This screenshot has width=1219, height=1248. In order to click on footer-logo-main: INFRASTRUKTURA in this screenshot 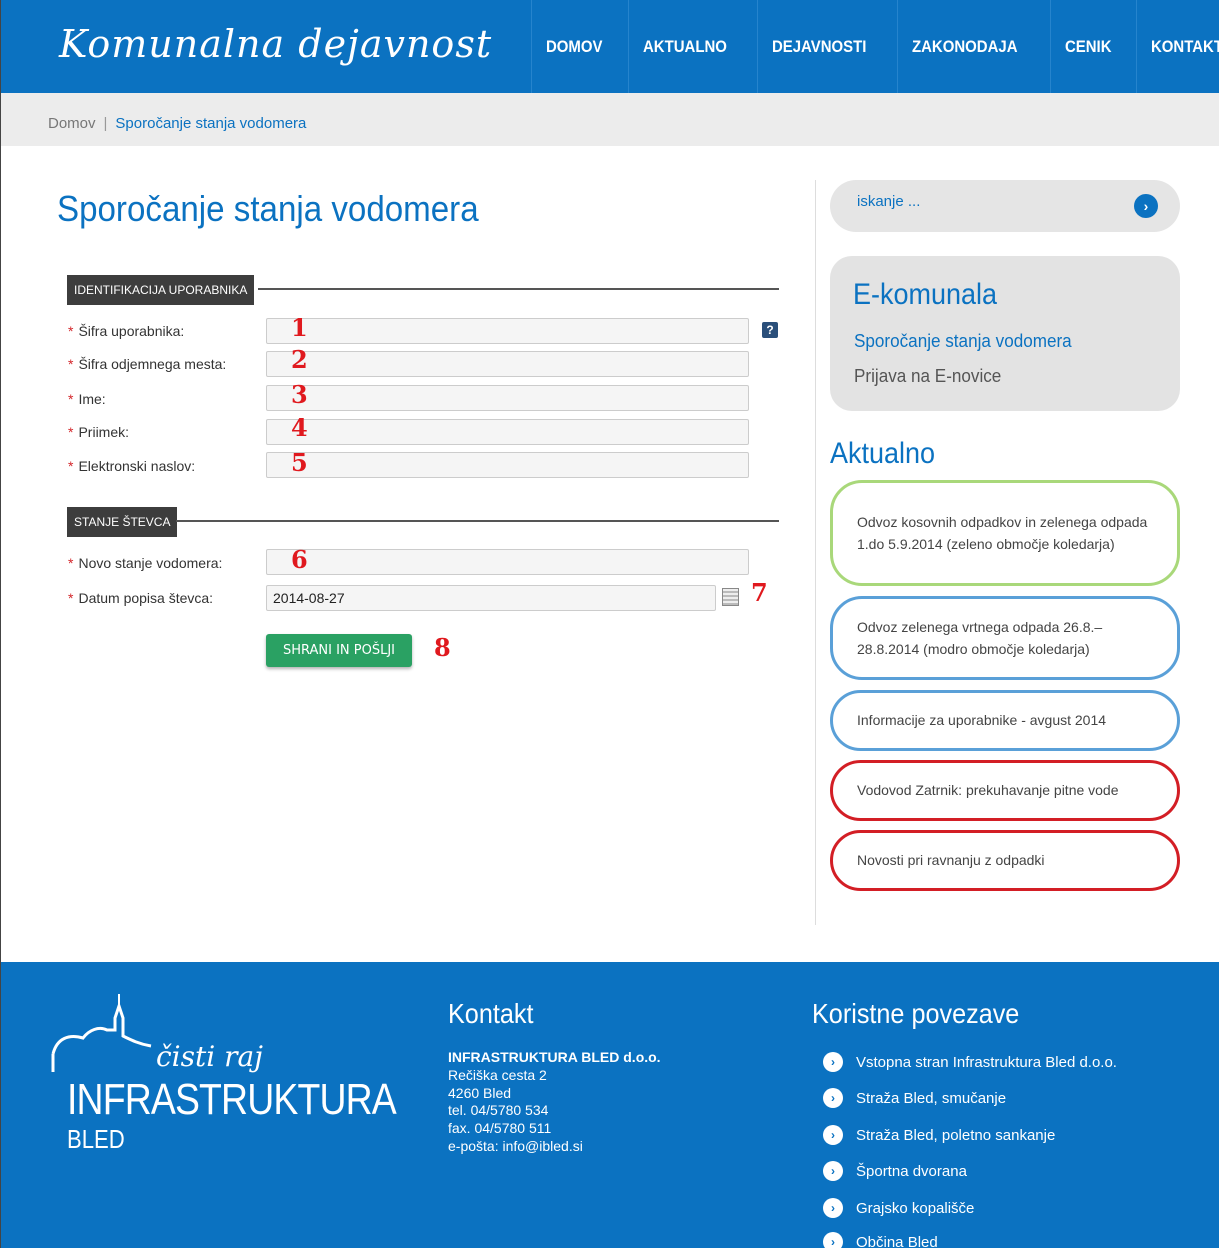, I will do `click(232, 1099)`.